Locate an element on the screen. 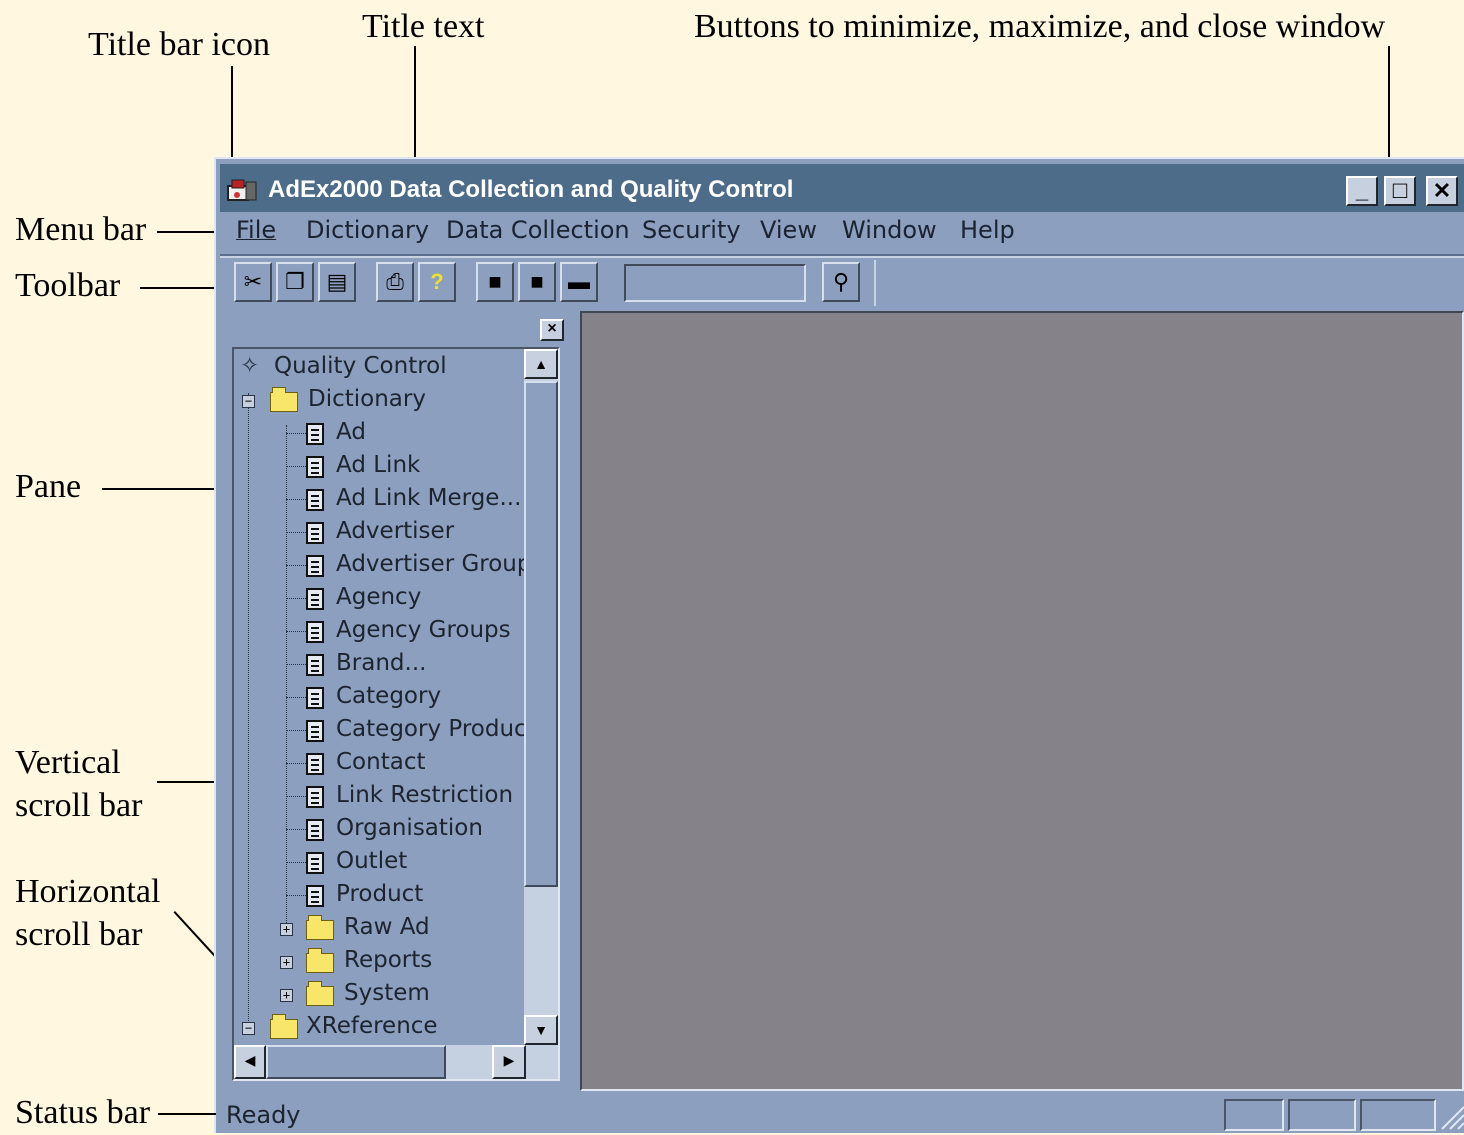 The image size is (1464, 1135). minimize-button: _ is located at coordinates (1362, 191).